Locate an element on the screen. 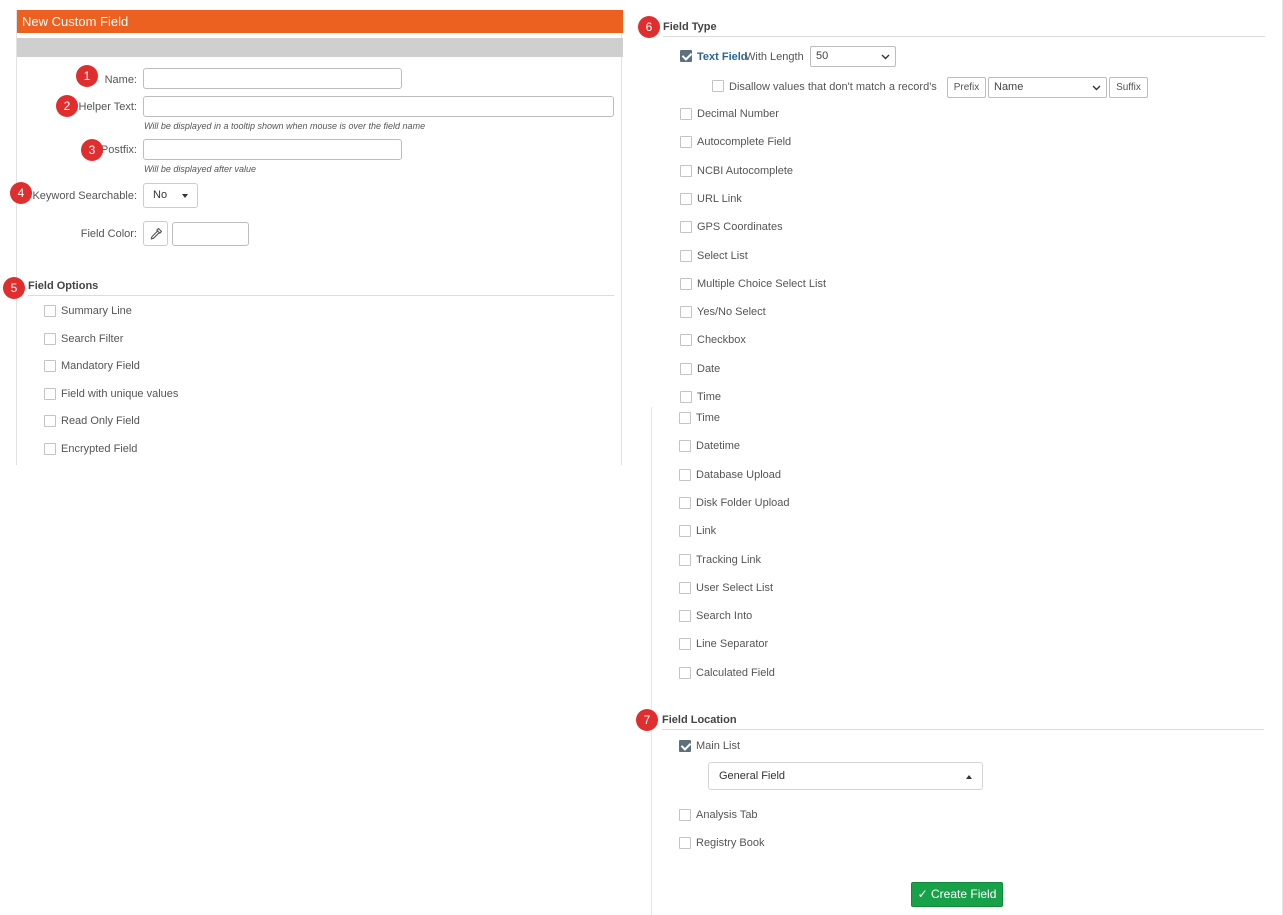 This screenshot has height=915, width=1283. tracking-link-checkbox is located at coordinates (685, 560).